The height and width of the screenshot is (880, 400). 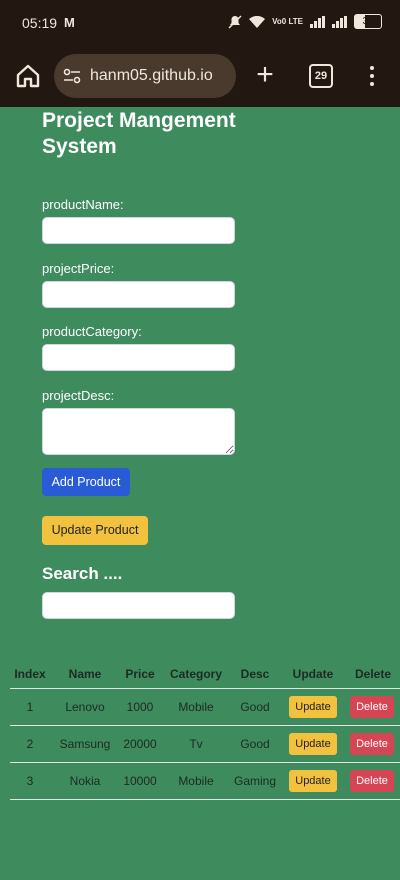 What do you see at coordinates (138, 605) in the screenshot?
I see `search-input` at bounding box center [138, 605].